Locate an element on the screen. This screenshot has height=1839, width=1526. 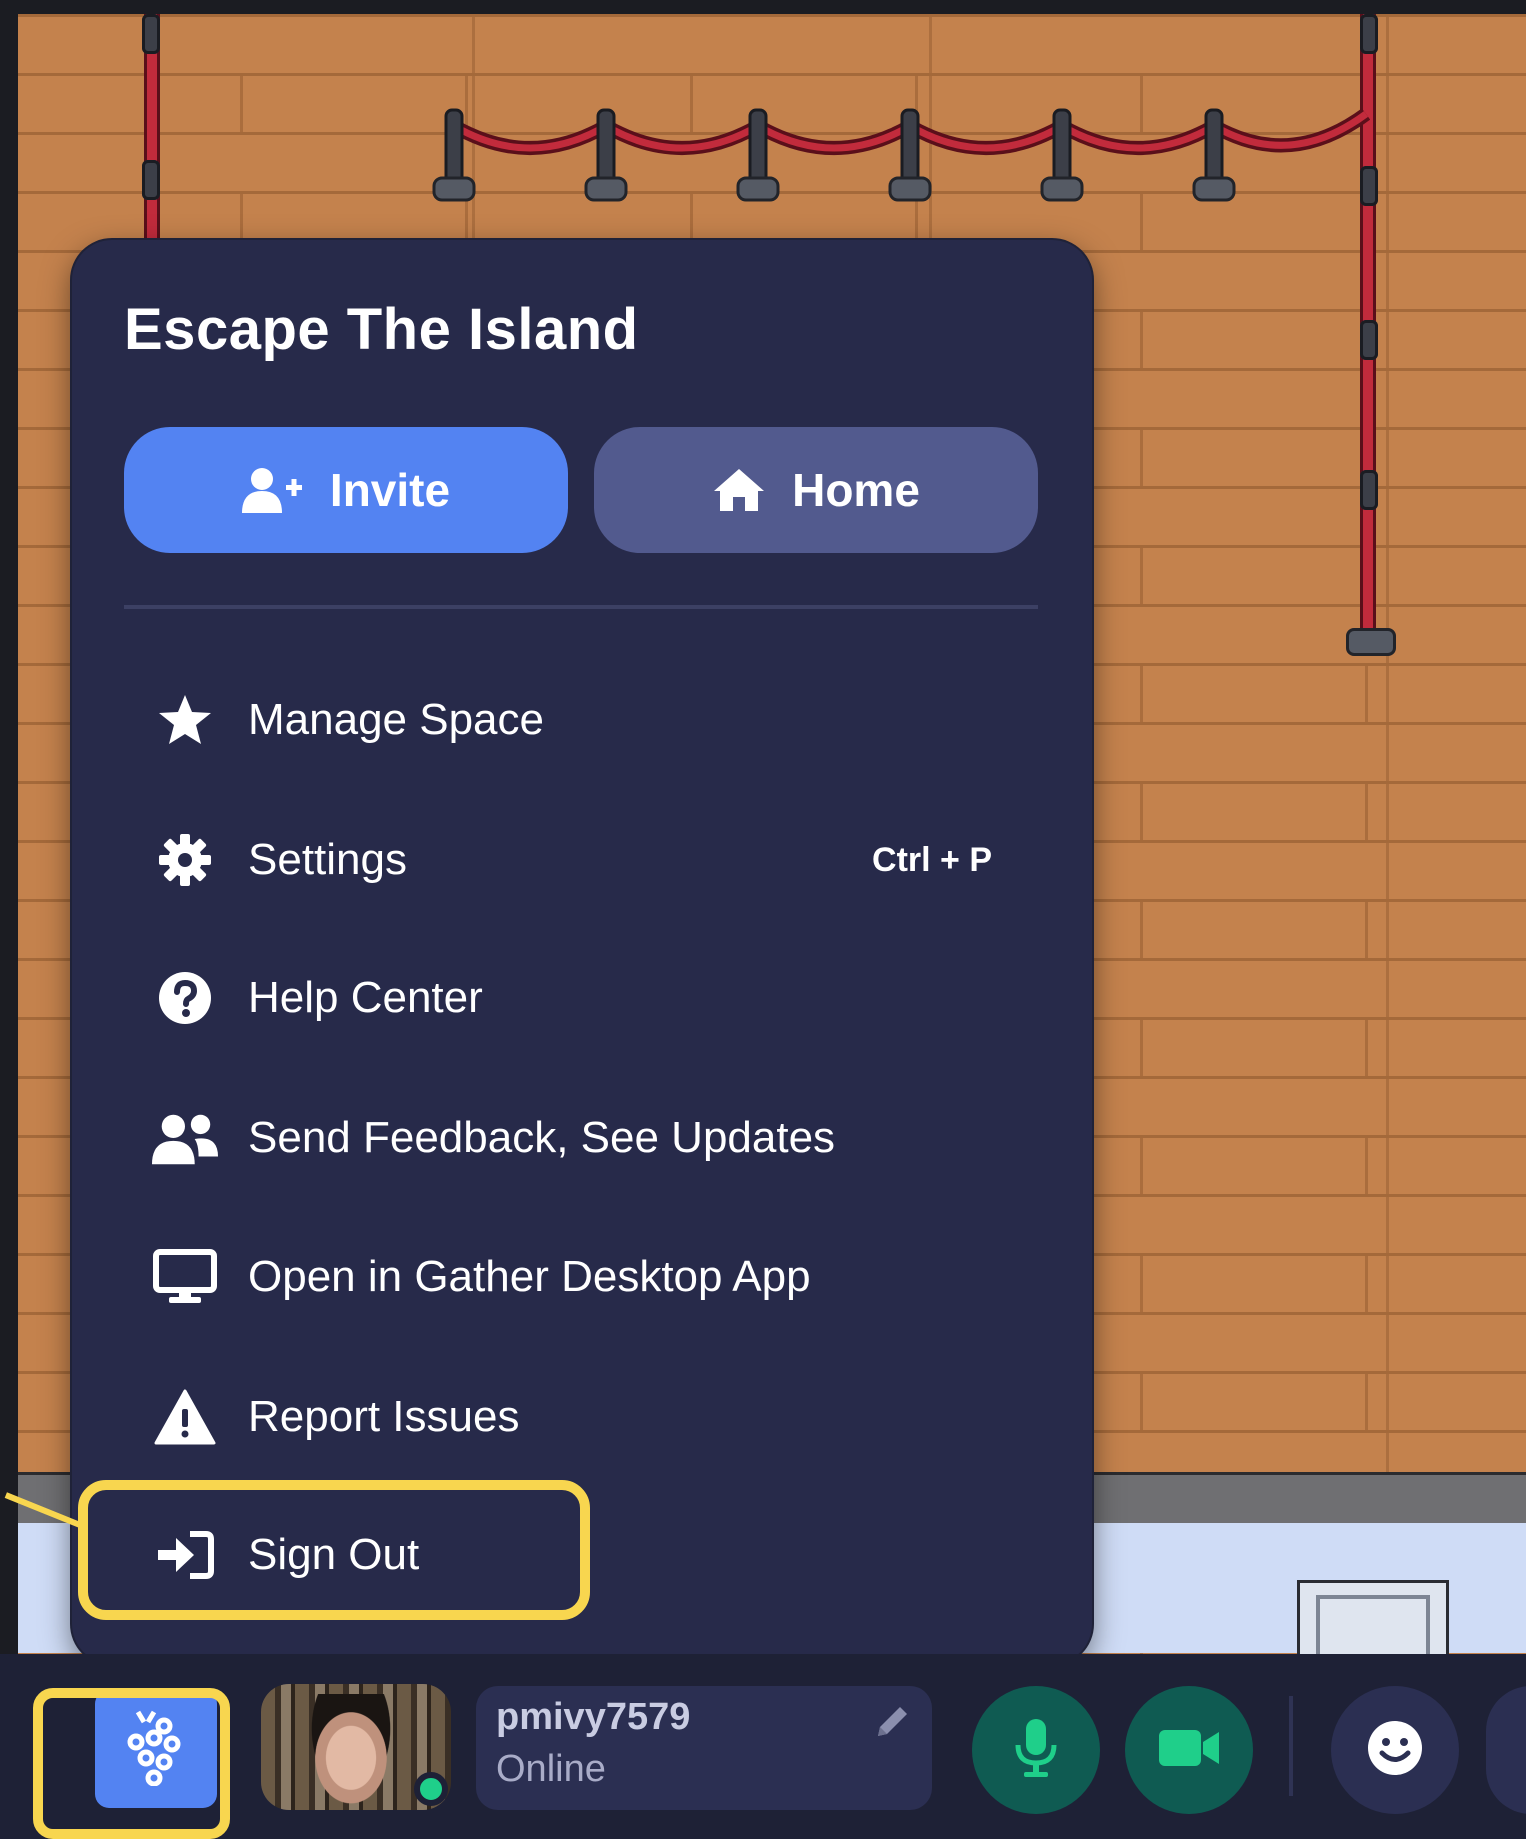
menu-item-manage-space: Manage Space is located at coordinates (592, 720).